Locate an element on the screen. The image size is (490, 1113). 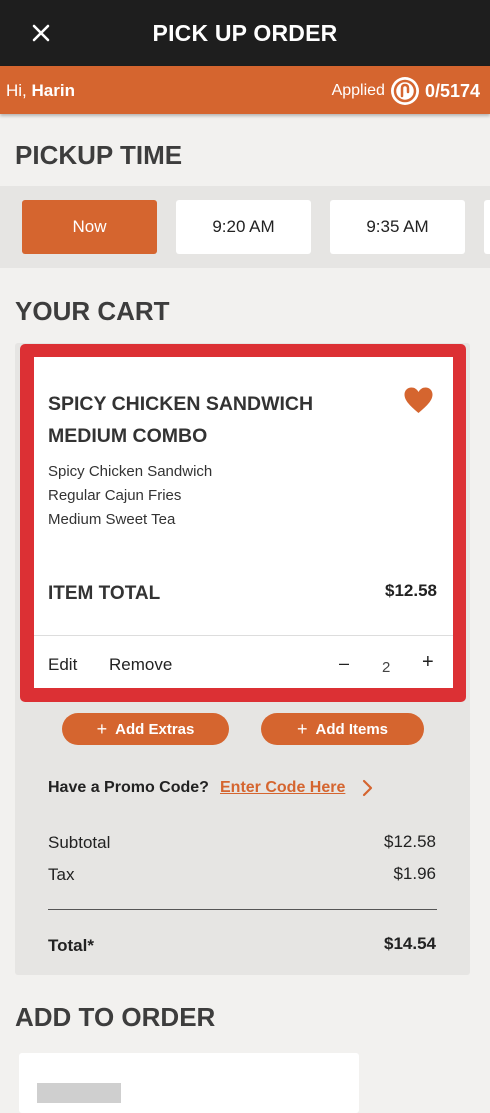
promo-label: Have a Promo Code? is located at coordinates (128, 787).